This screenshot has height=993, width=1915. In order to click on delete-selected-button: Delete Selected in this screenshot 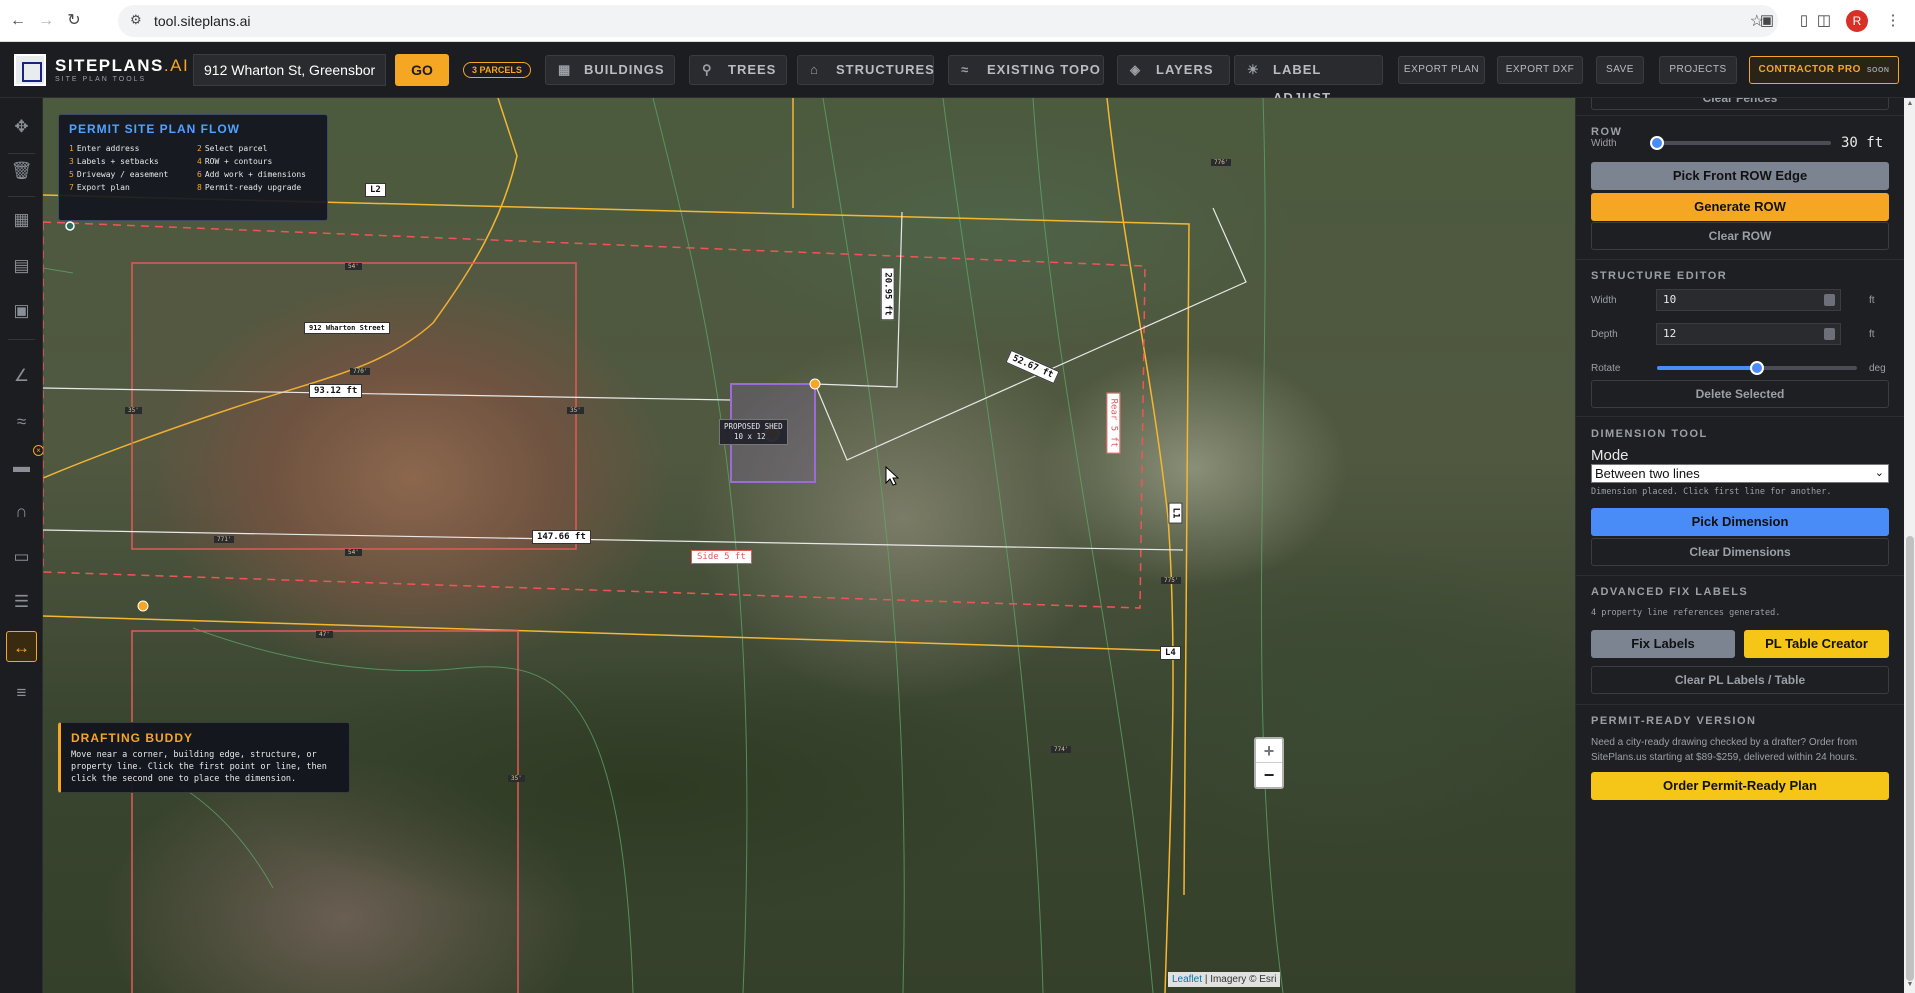, I will do `click(1740, 394)`.